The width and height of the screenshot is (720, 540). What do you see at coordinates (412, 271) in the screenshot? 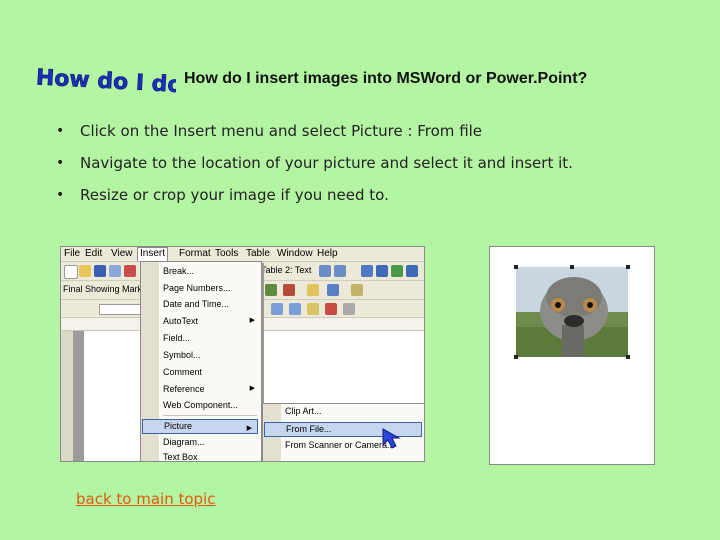
I see `columns-icon` at bounding box center [412, 271].